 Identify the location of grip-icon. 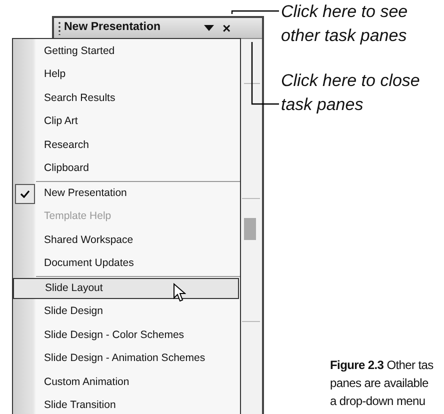
(59, 28).